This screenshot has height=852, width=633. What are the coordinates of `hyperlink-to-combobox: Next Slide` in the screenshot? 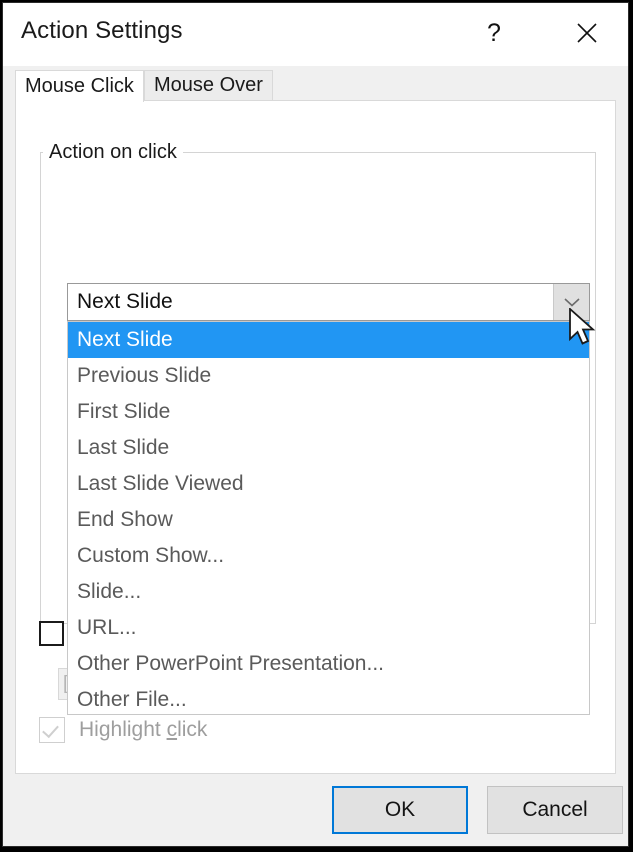 It's located at (328, 302).